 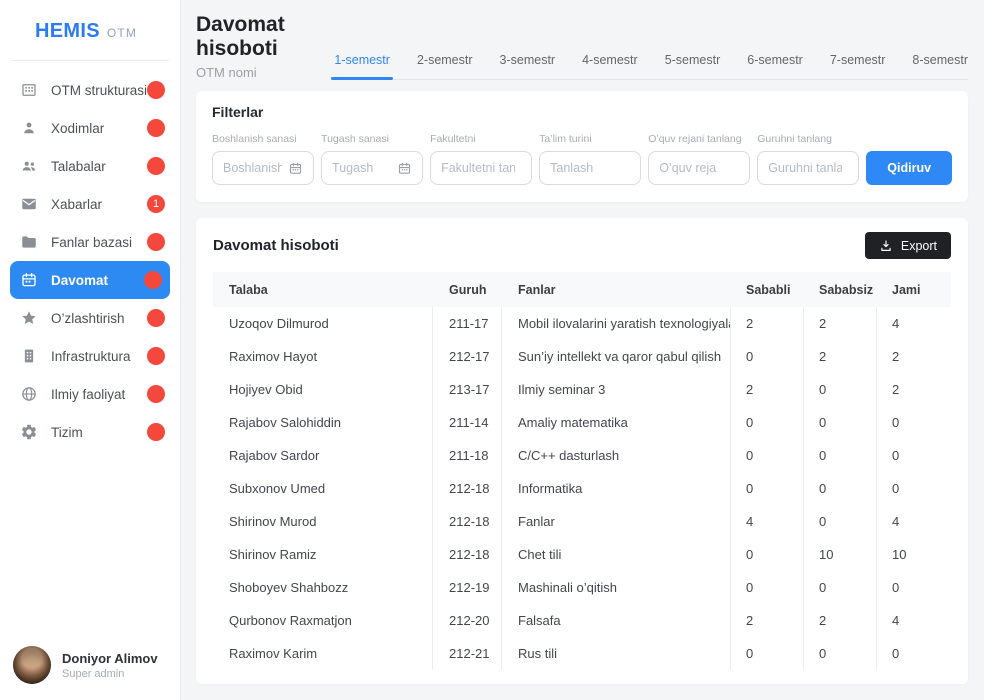 What do you see at coordinates (616, 554) in the screenshot?
I see `cell-fanlar: Chet tili` at bounding box center [616, 554].